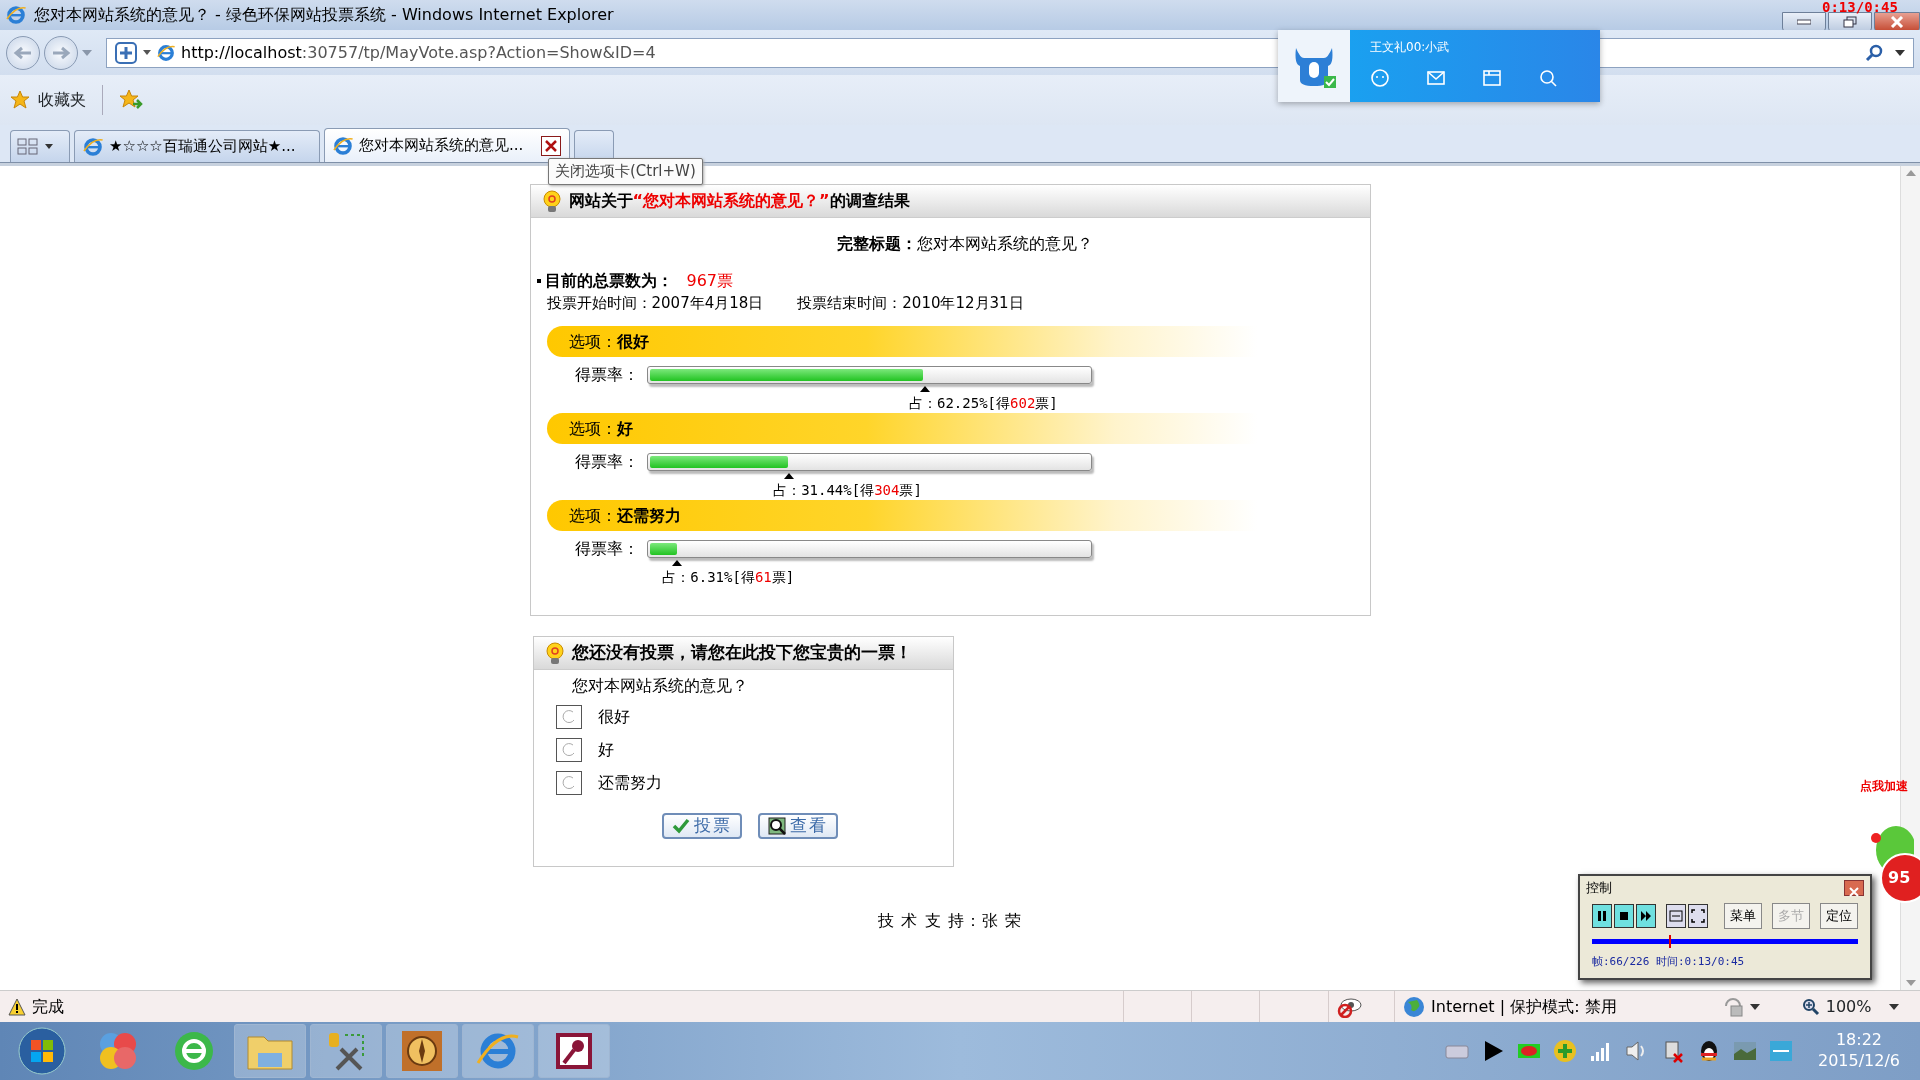 The image size is (1920, 1080). I want to click on speed-label: 点我加速, so click(1884, 786).